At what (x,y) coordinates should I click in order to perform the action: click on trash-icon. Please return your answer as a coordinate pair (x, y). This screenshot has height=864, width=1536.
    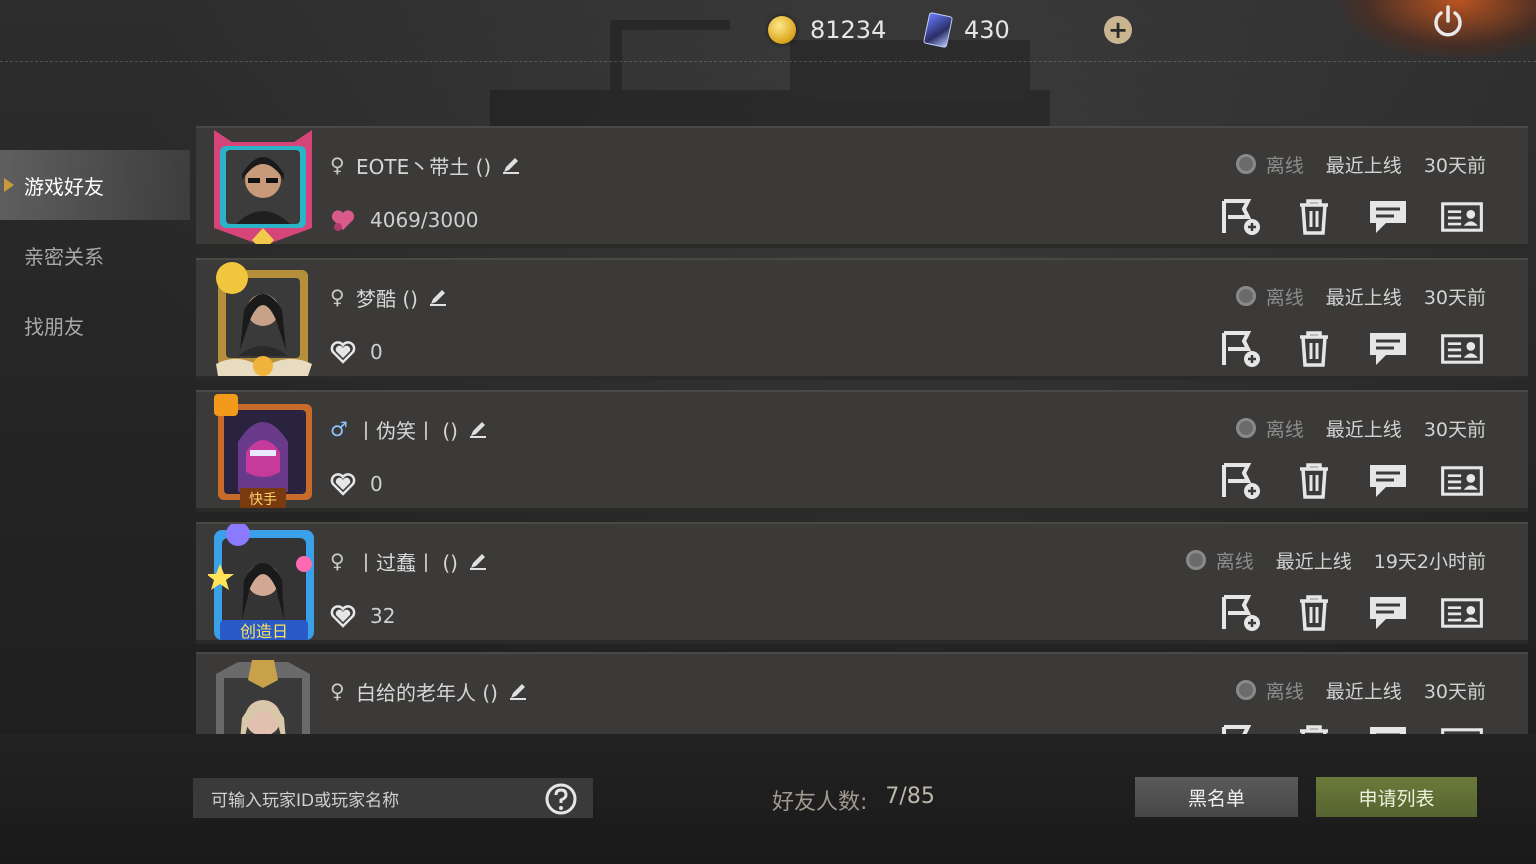
    Looking at the image, I should click on (1314, 729).